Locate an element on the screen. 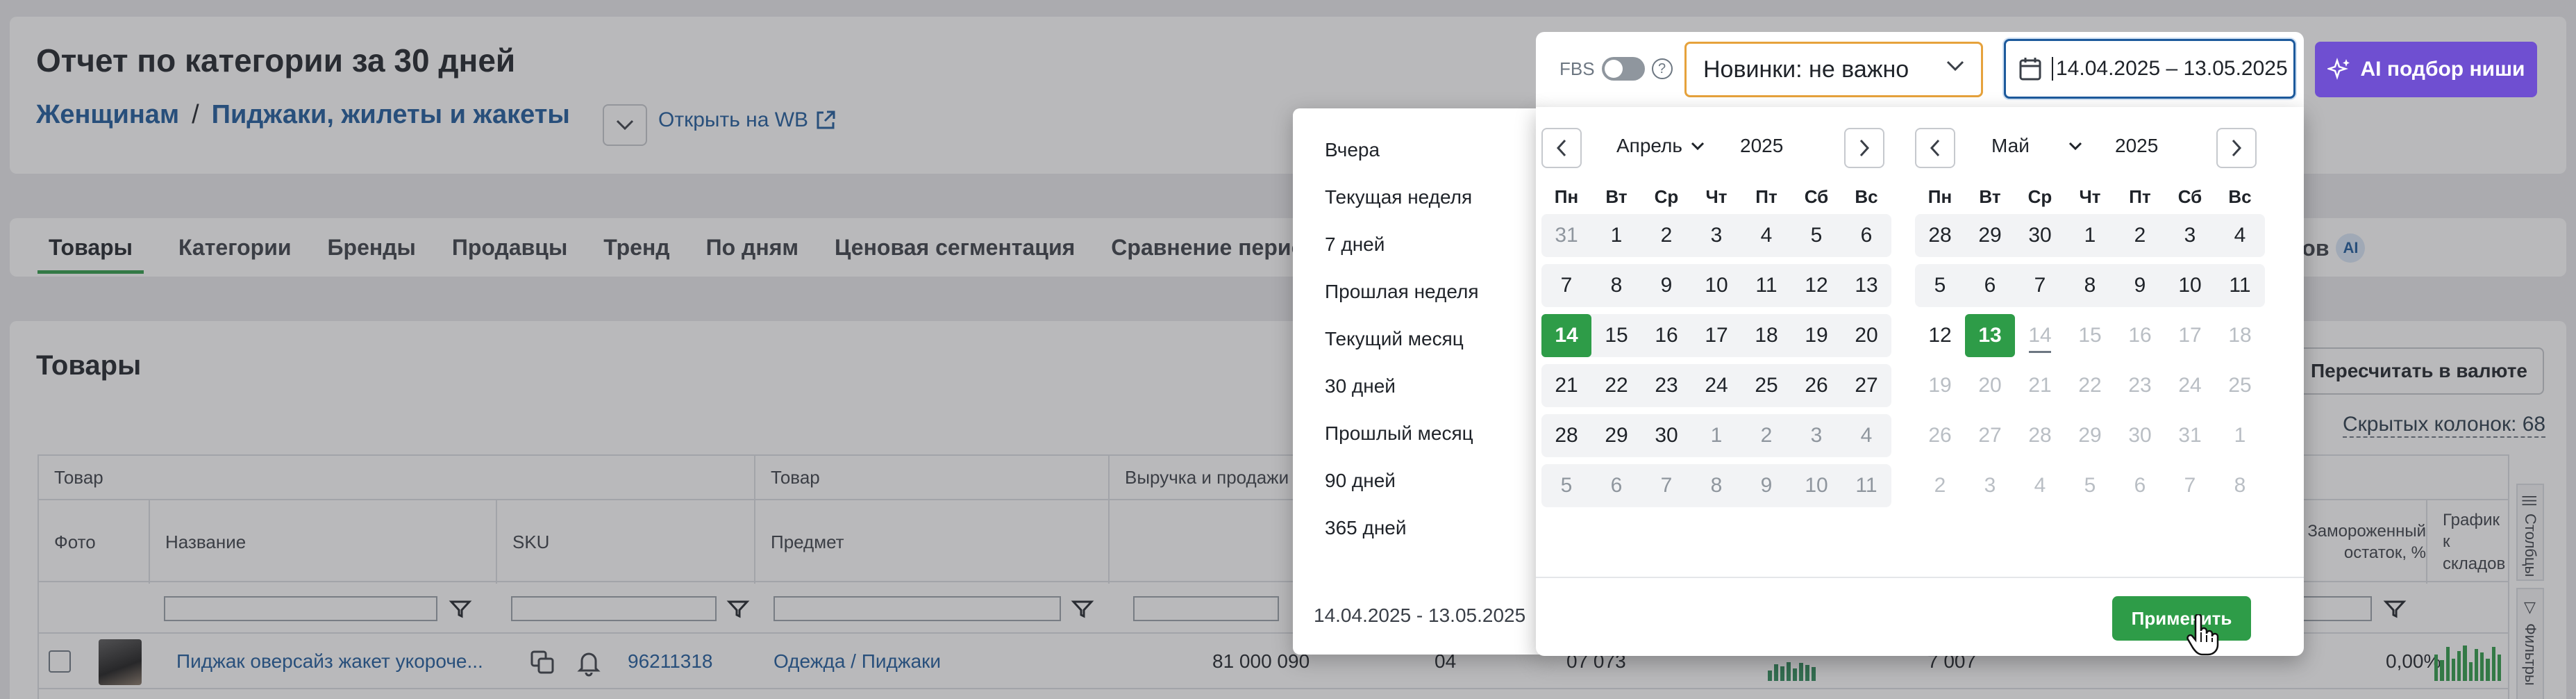  help-icon: ? is located at coordinates (1662, 68).